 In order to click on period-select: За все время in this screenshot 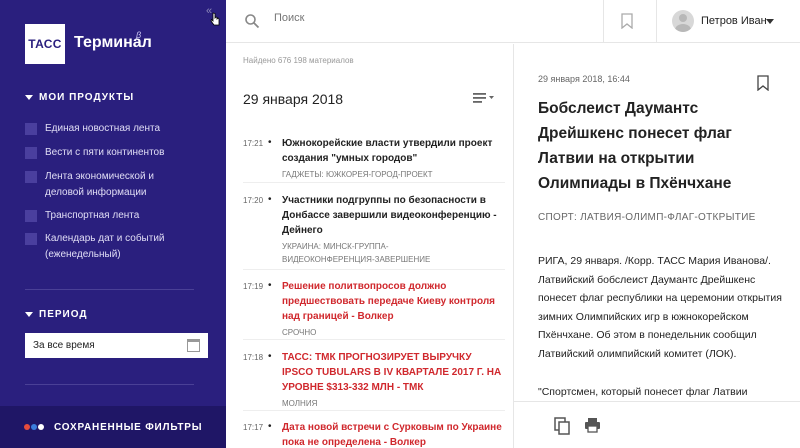, I will do `click(116, 345)`.